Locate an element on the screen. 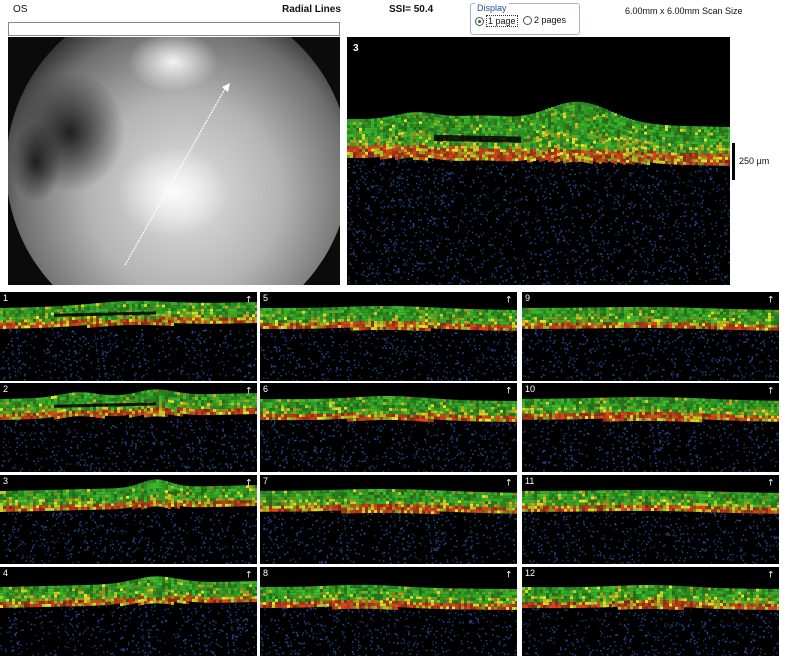  thumbnail-label: 6 is located at coordinates (266, 389).